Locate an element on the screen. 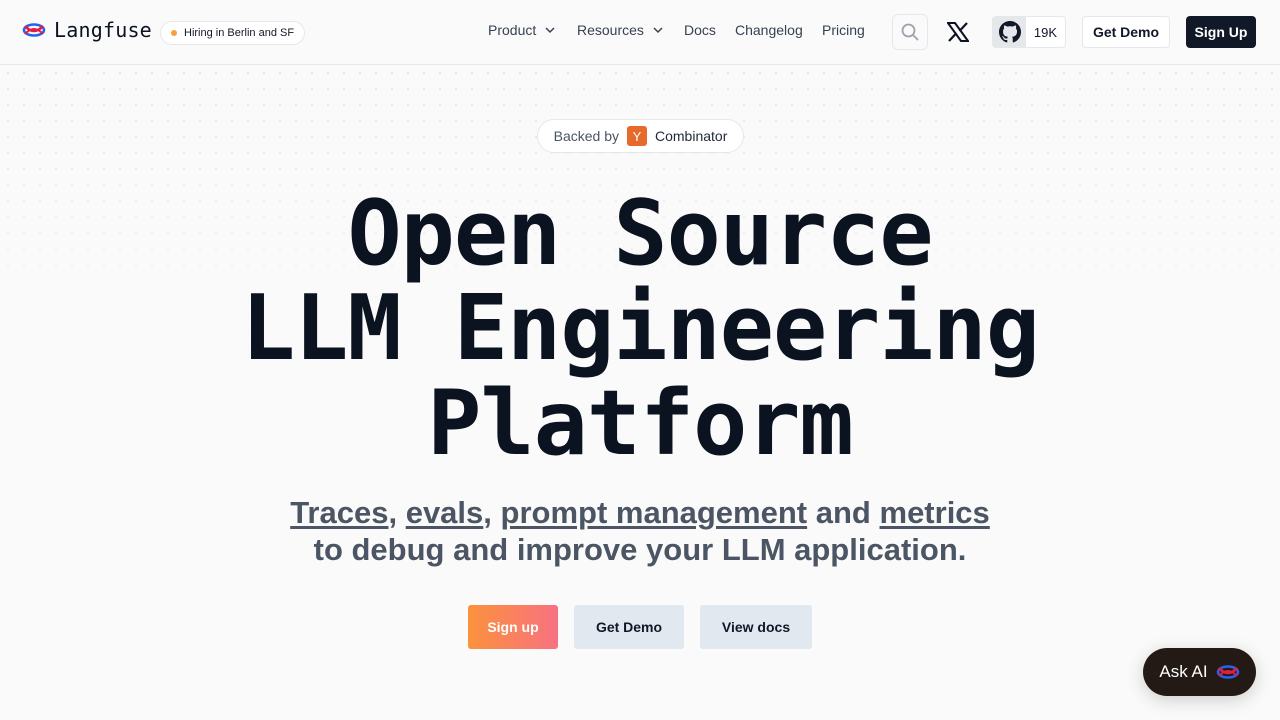 This screenshot has width=1280, height=720. link-evals: evals is located at coordinates (445, 512).